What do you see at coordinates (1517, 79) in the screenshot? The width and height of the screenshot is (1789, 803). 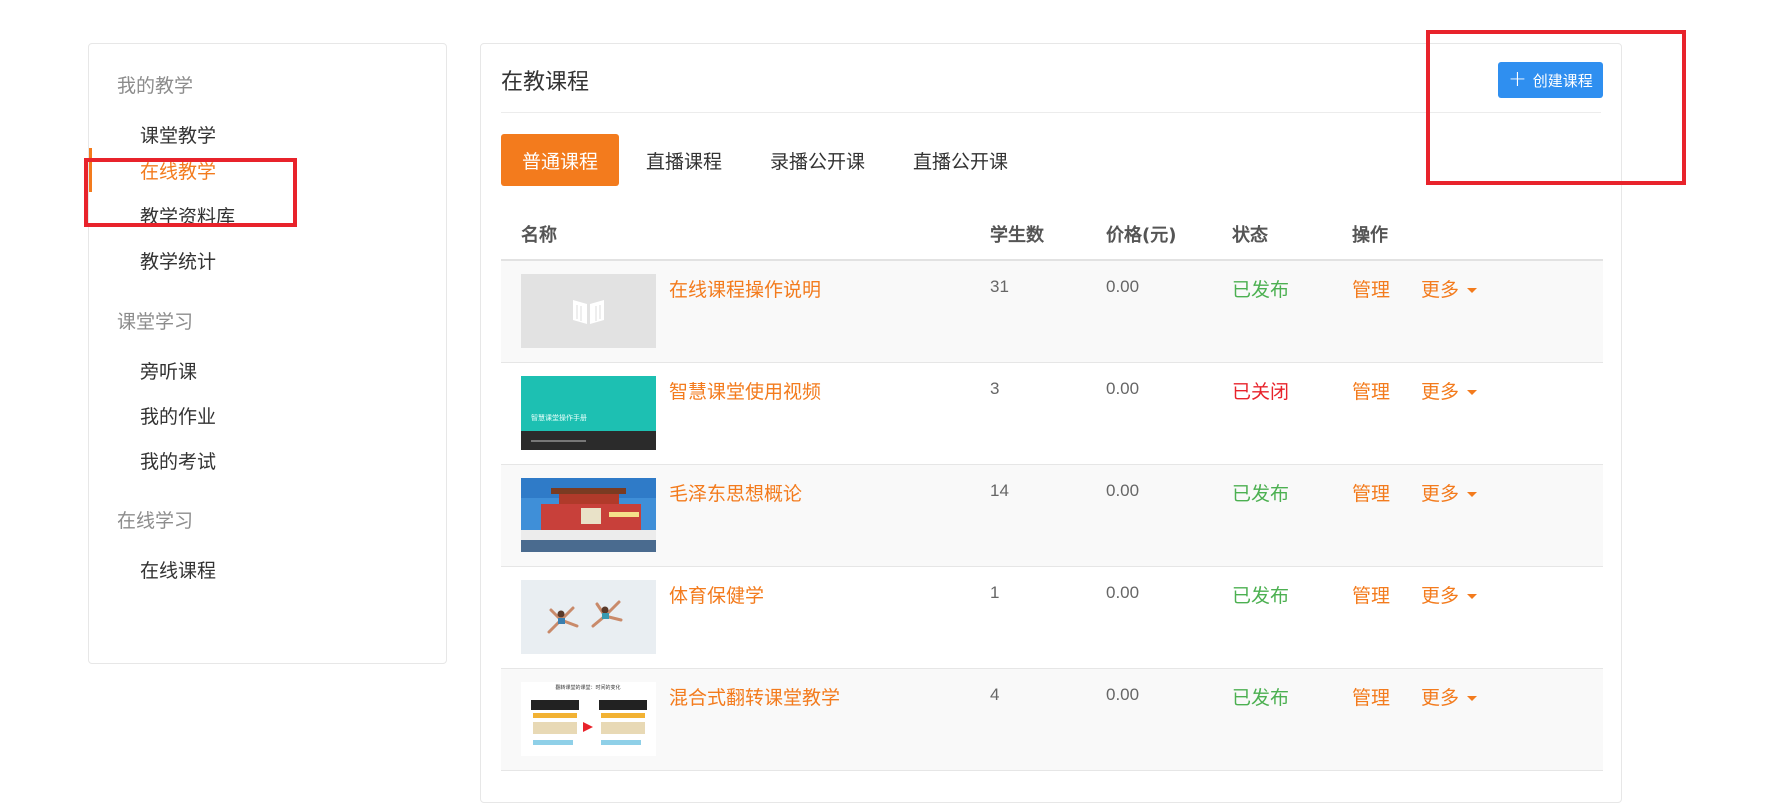 I see `plus-icon: +` at bounding box center [1517, 79].